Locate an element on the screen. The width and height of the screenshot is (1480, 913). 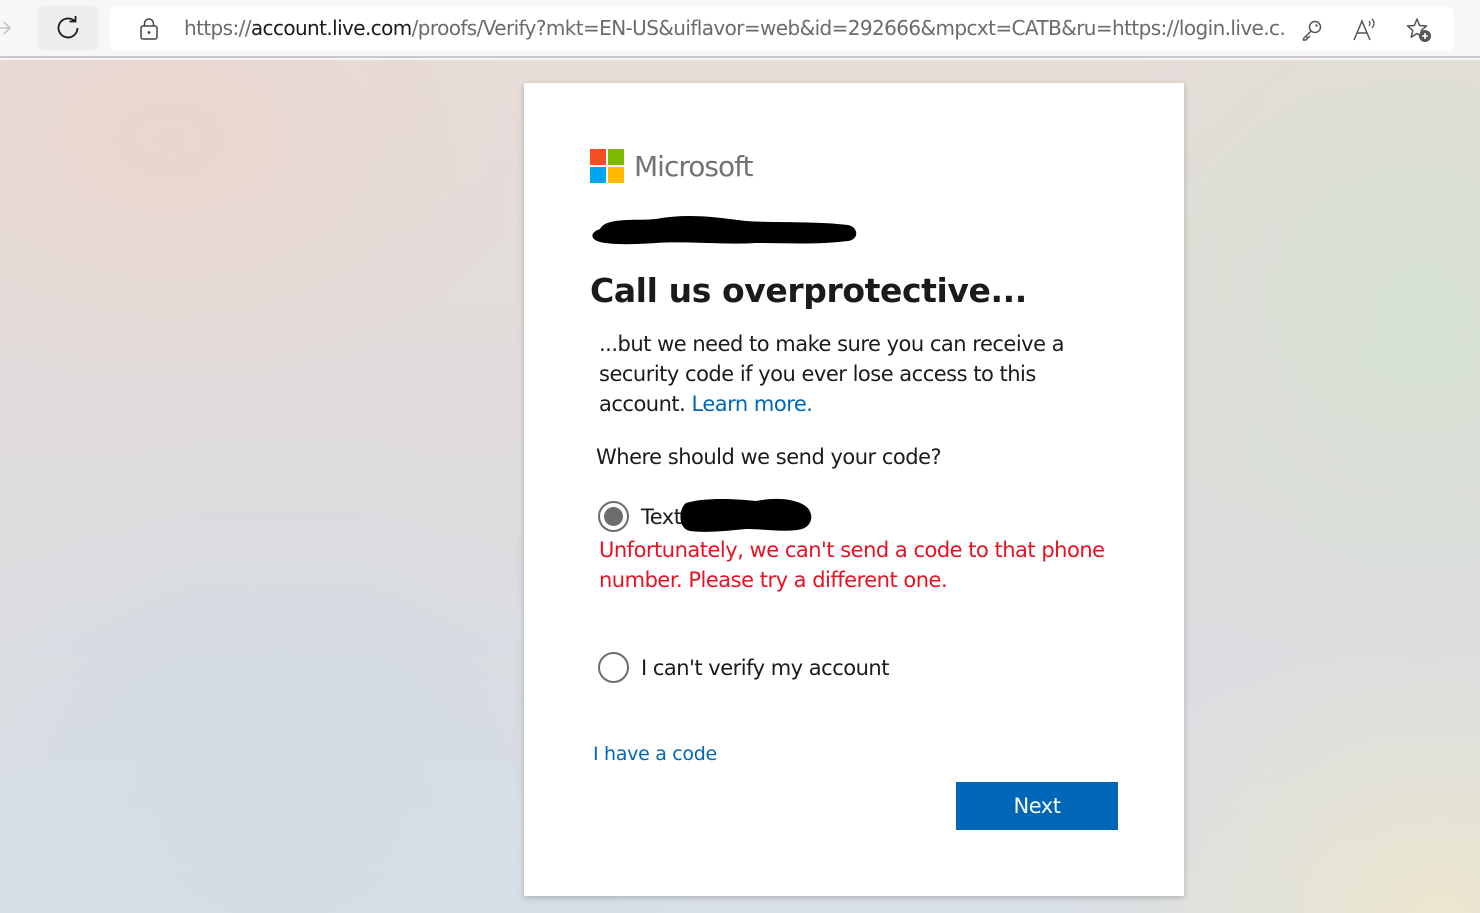
add-favorite-icon is located at coordinates (1418, 30).